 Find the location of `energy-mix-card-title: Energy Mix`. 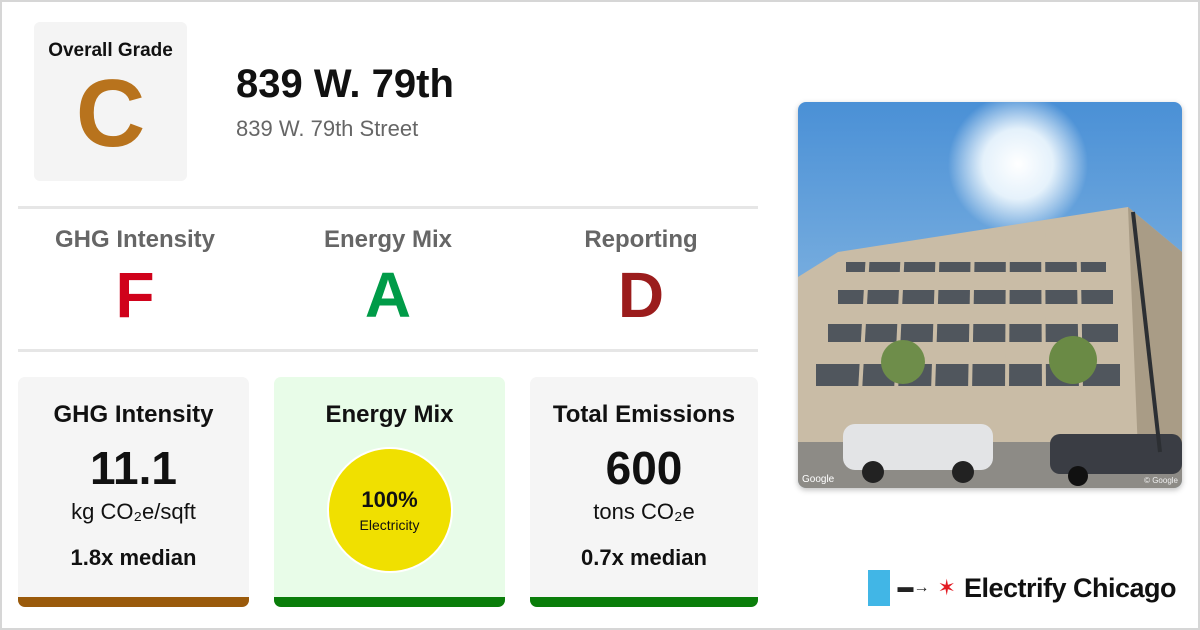

energy-mix-card-title: Energy Mix is located at coordinates (389, 414).